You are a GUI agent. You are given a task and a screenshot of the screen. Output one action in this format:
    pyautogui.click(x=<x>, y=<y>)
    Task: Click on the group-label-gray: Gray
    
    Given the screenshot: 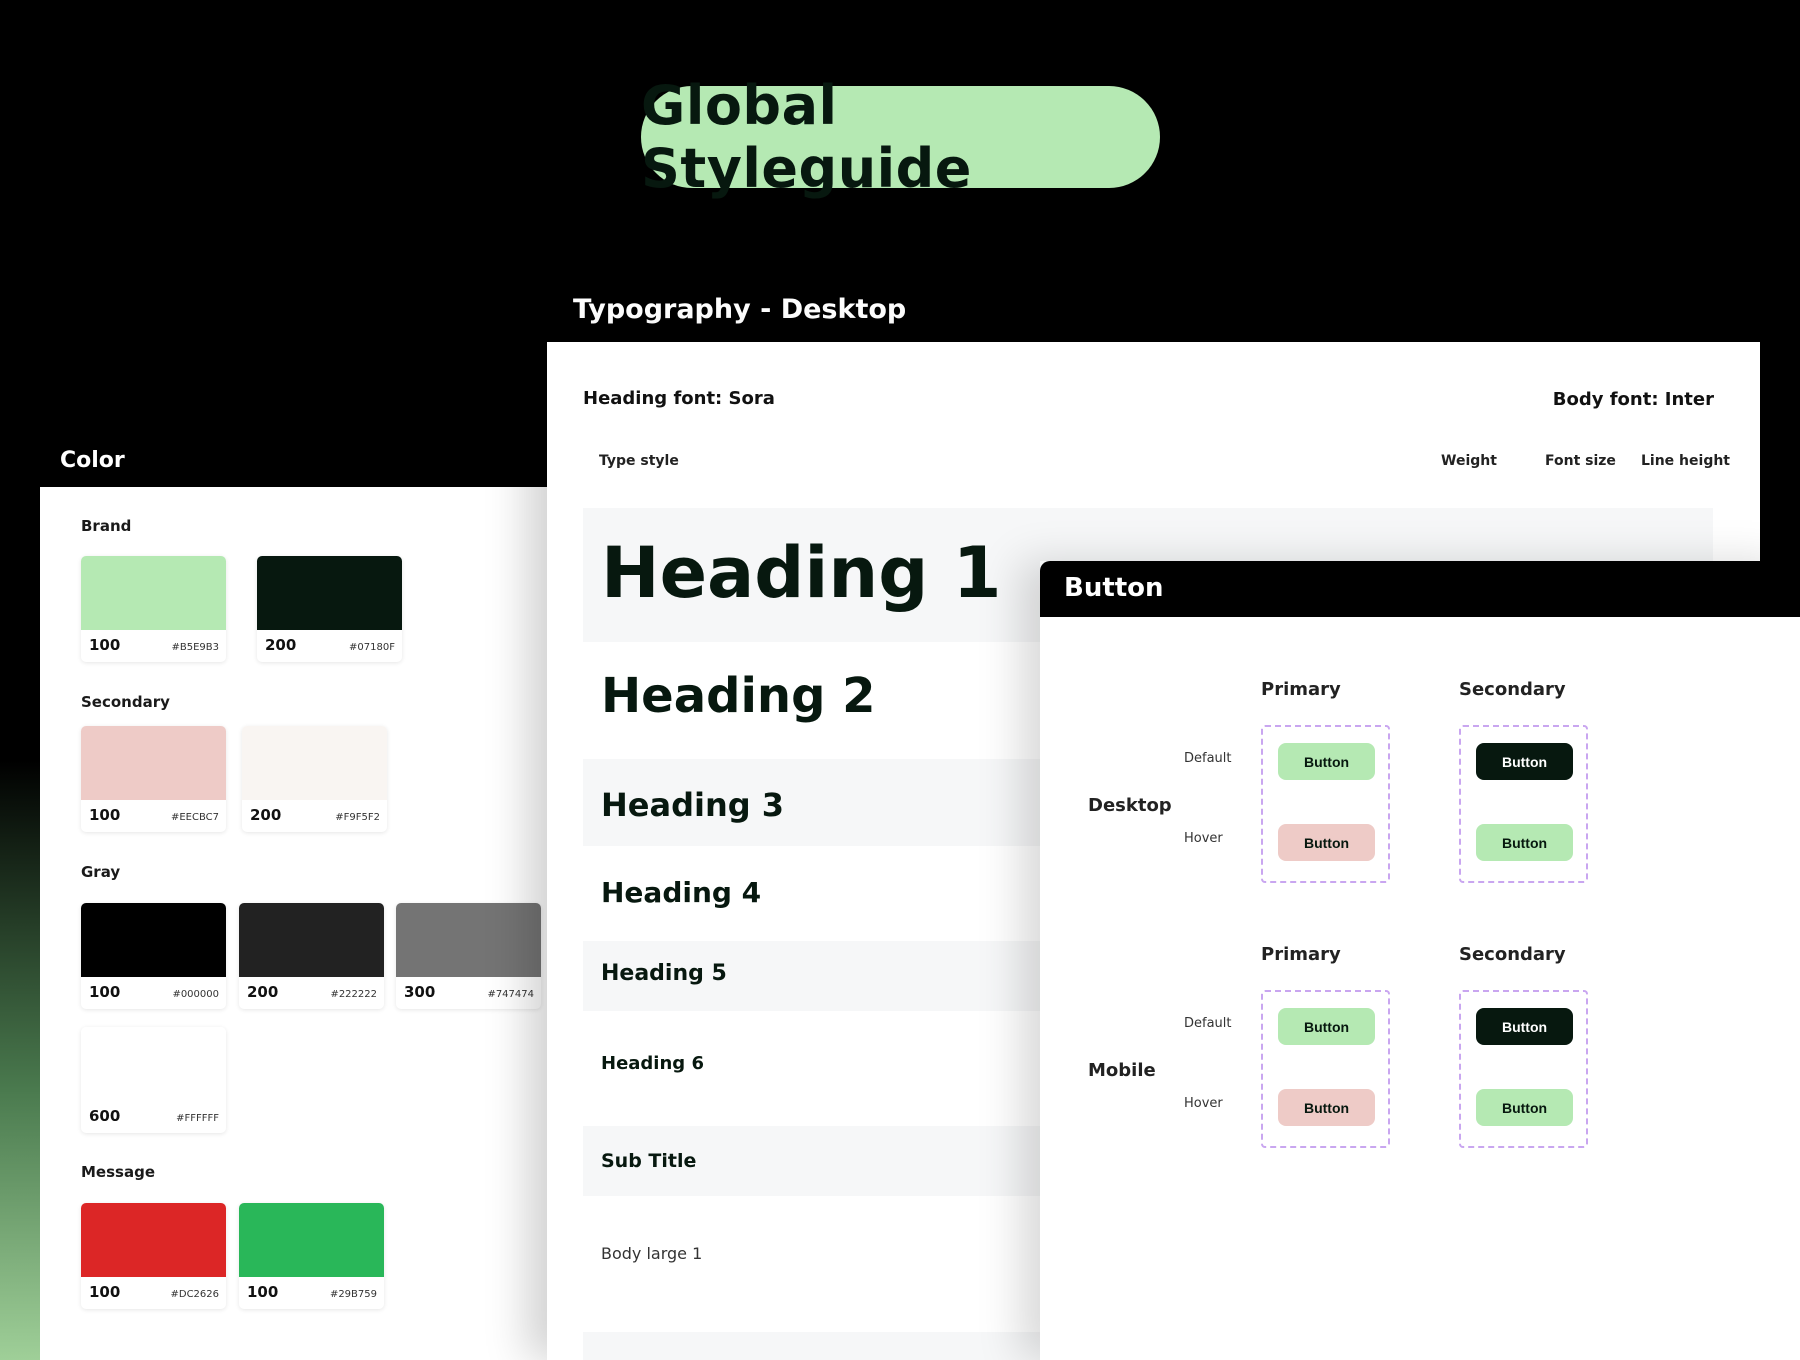 What is the action you would take?
    pyautogui.click(x=101, y=872)
    